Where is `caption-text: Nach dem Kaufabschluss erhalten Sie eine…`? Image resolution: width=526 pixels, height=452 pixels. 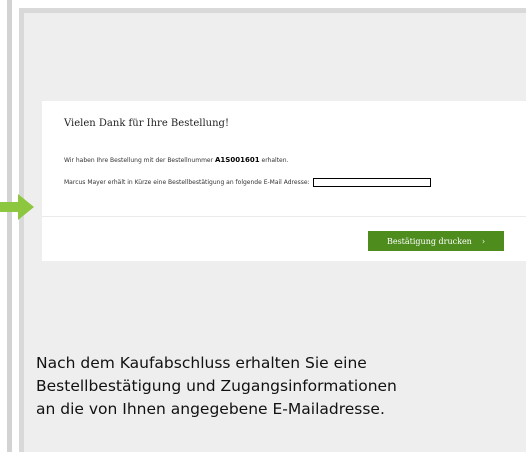 caption-text: Nach dem Kaufabschluss erhalten Sie eine… is located at coordinates (281, 386).